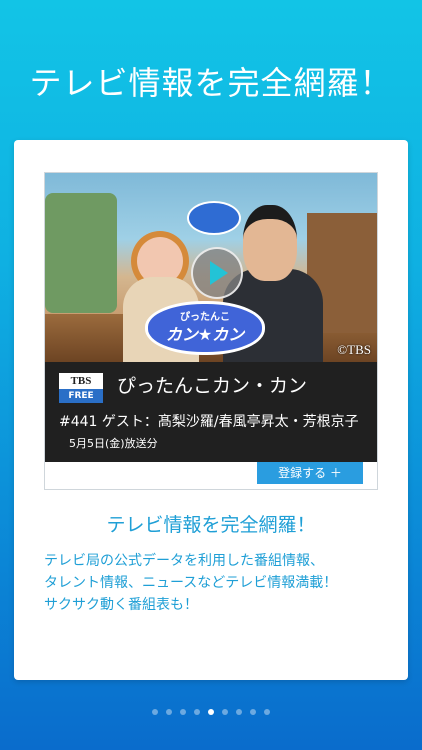 Image resolution: width=422 pixels, height=750 pixels. Describe the element at coordinates (215, 433) in the screenshot. I see `episode-details: #441 ゲスト：髙梨沙羅/春風亭昇太・芳根京子 5月5日(金)放送分` at that location.